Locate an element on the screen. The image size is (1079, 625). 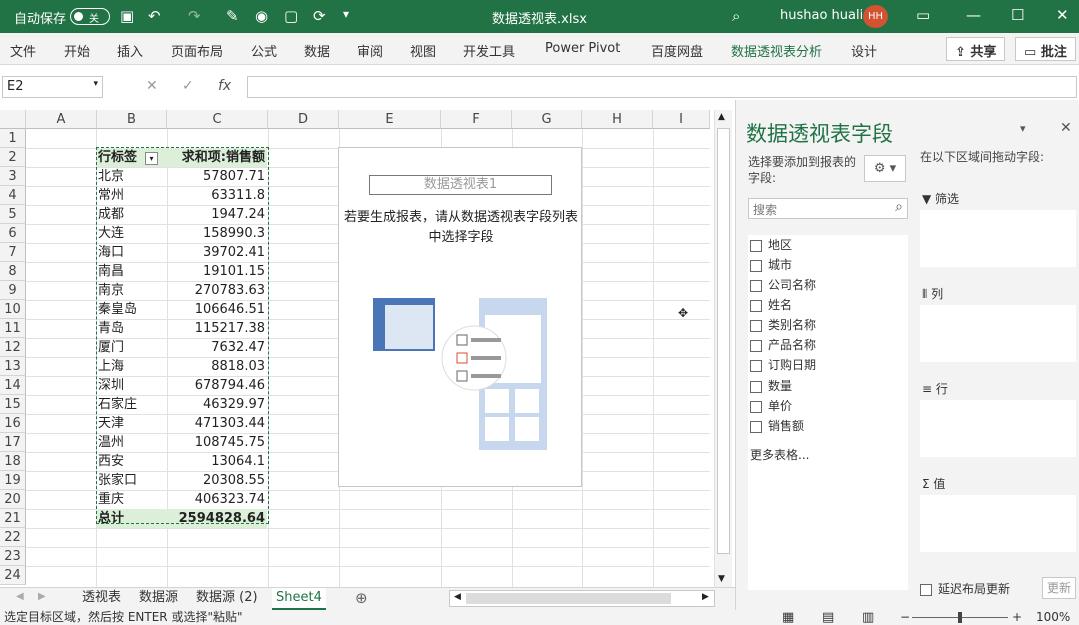
row-header: 9 is located at coordinates (13, 290).